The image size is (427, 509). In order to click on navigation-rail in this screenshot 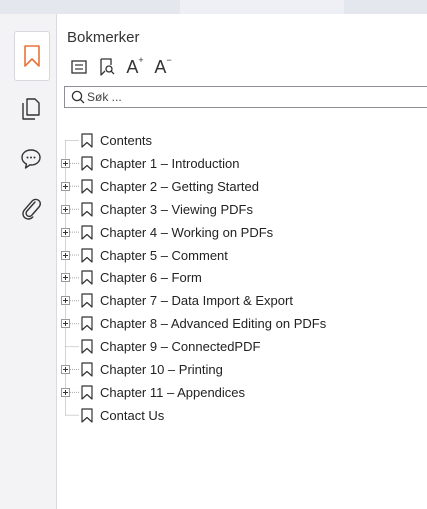, I will do `click(28, 261)`.